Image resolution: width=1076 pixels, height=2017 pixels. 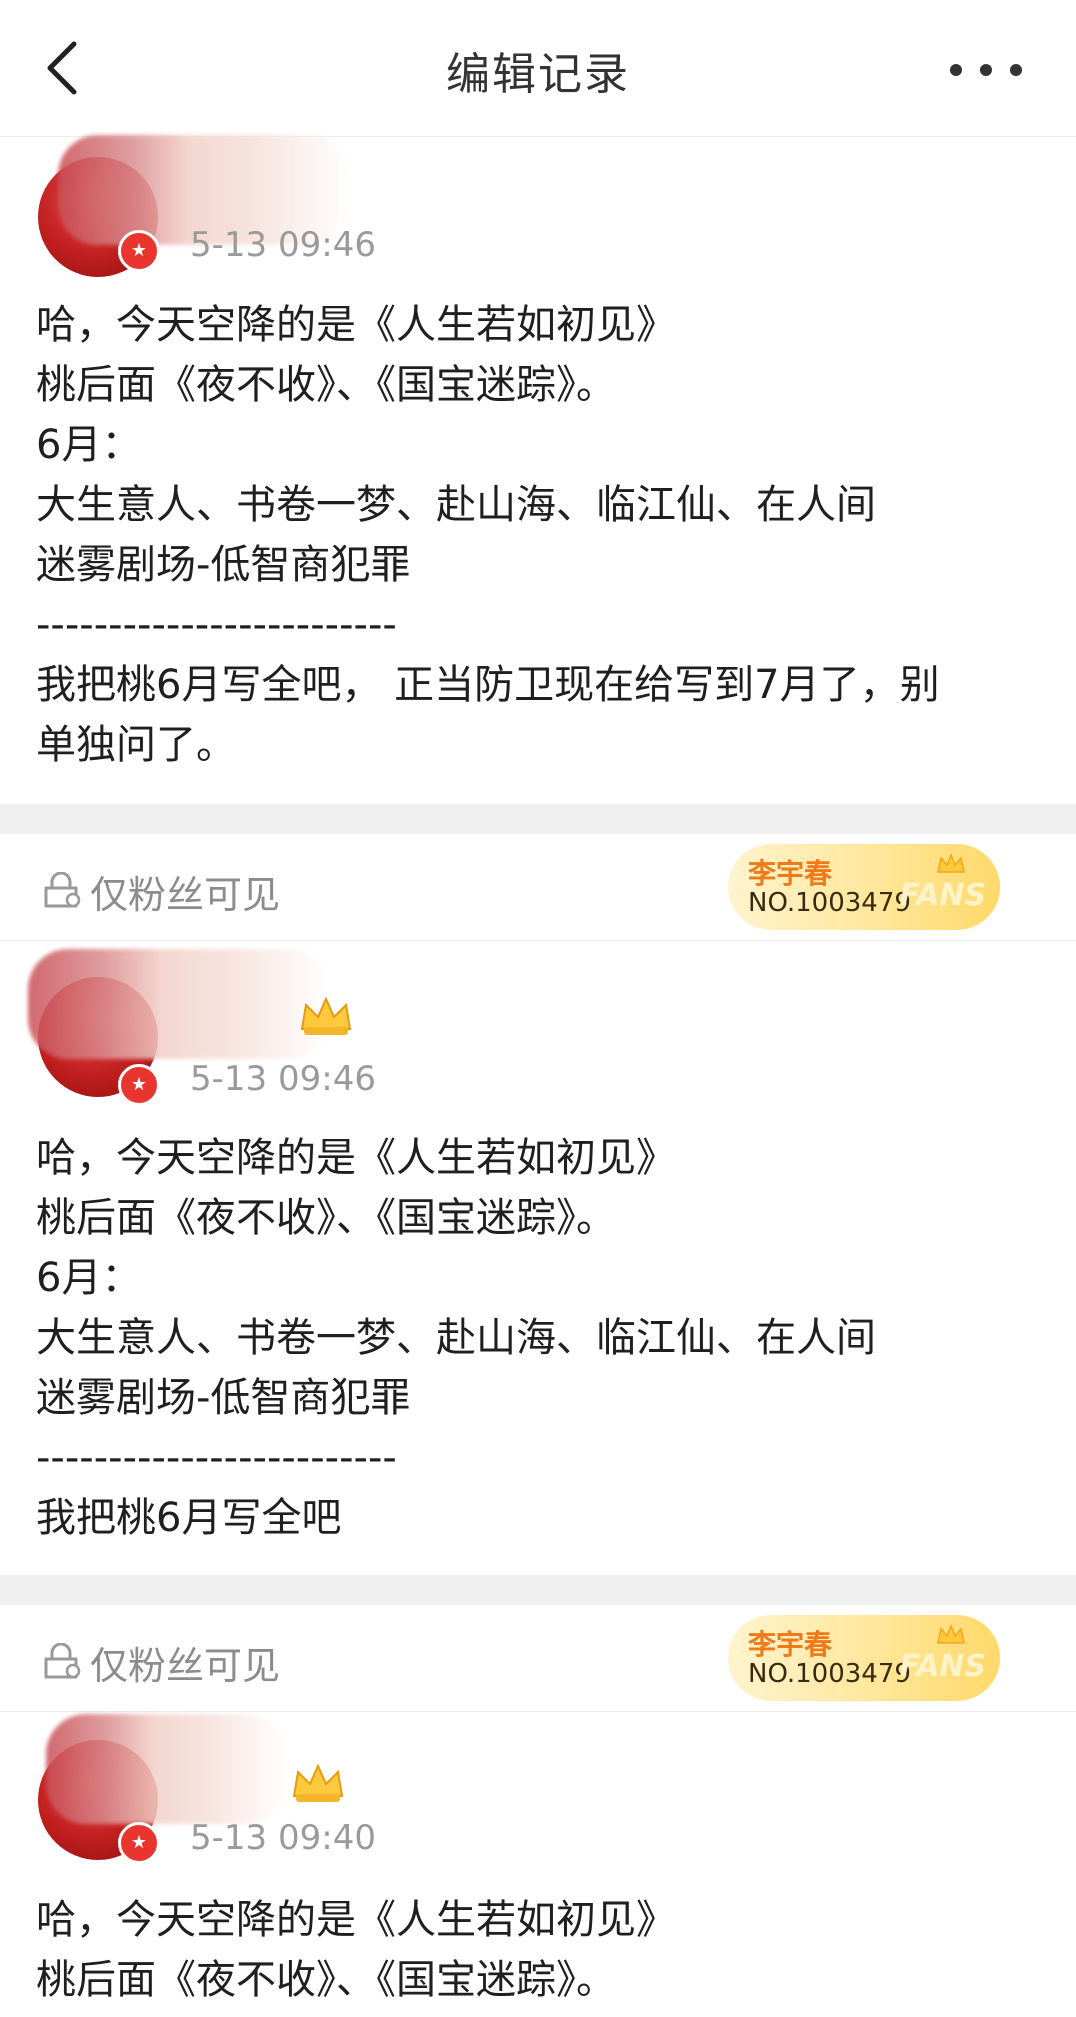 What do you see at coordinates (356, 1950) in the screenshot?
I see `post-content: 哈，今天空降的是《人生若如初见》 桃后面《夜不收》、《国宝迷踪》。` at bounding box center [356, 1950].